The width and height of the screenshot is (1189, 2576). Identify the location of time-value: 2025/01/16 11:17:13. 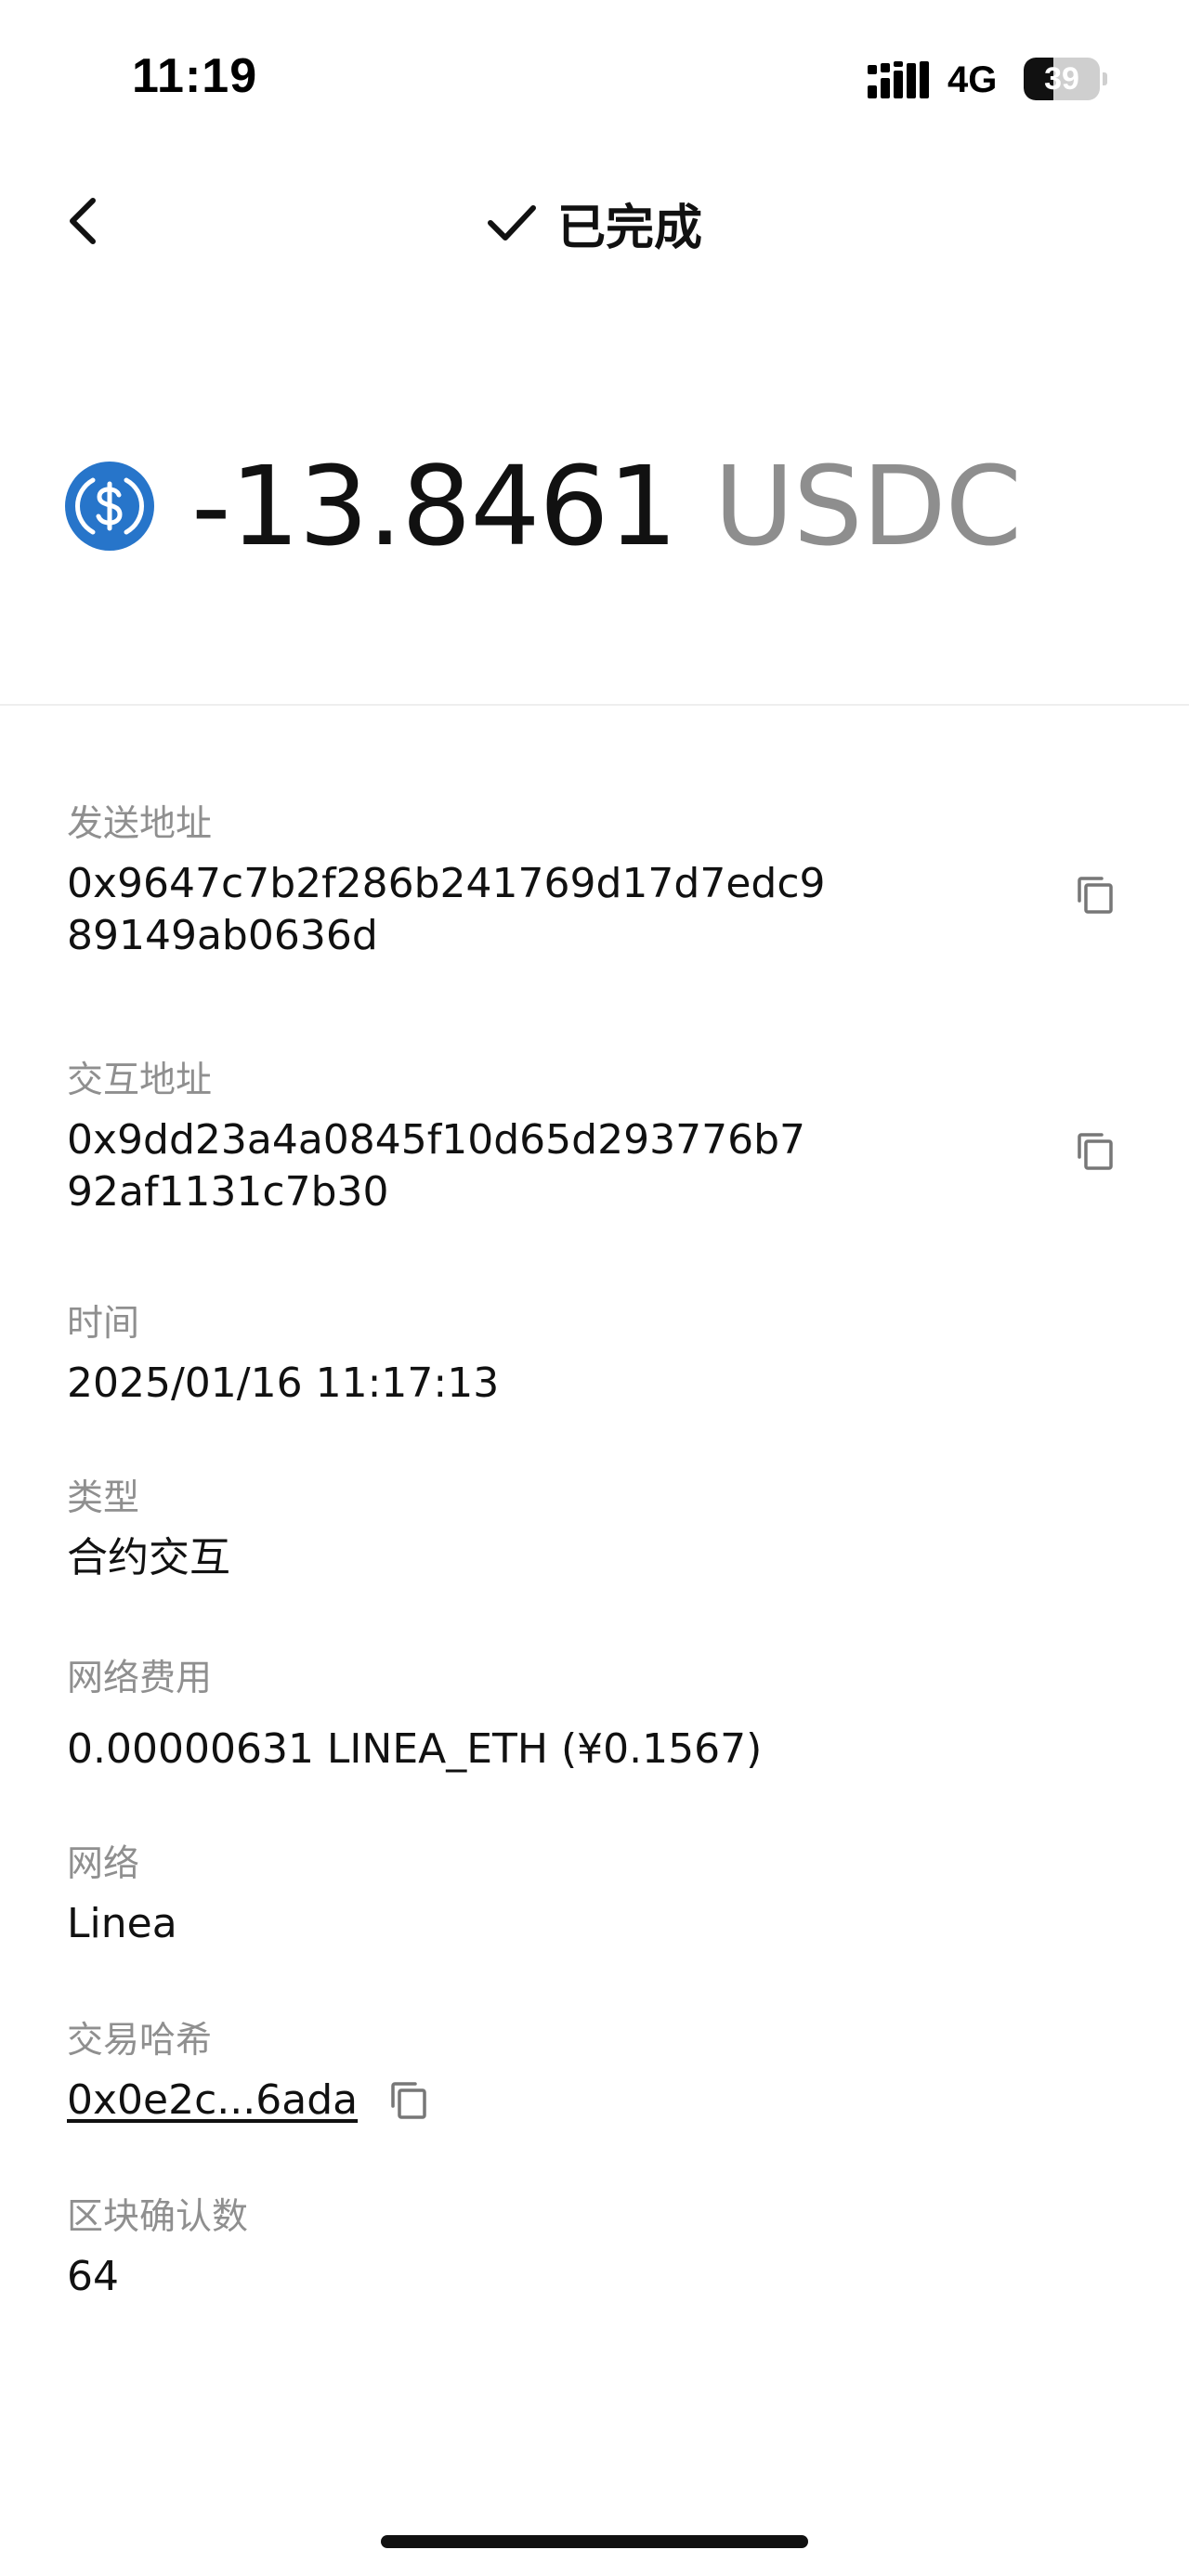
(283, 1383).